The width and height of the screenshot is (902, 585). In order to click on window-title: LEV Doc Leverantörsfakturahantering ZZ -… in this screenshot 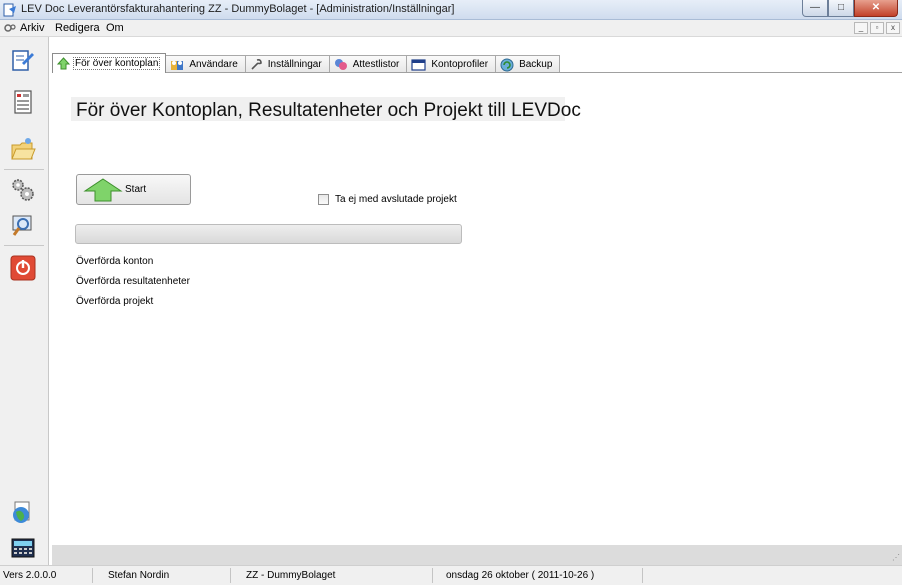, I will do `click(238, 9)`.